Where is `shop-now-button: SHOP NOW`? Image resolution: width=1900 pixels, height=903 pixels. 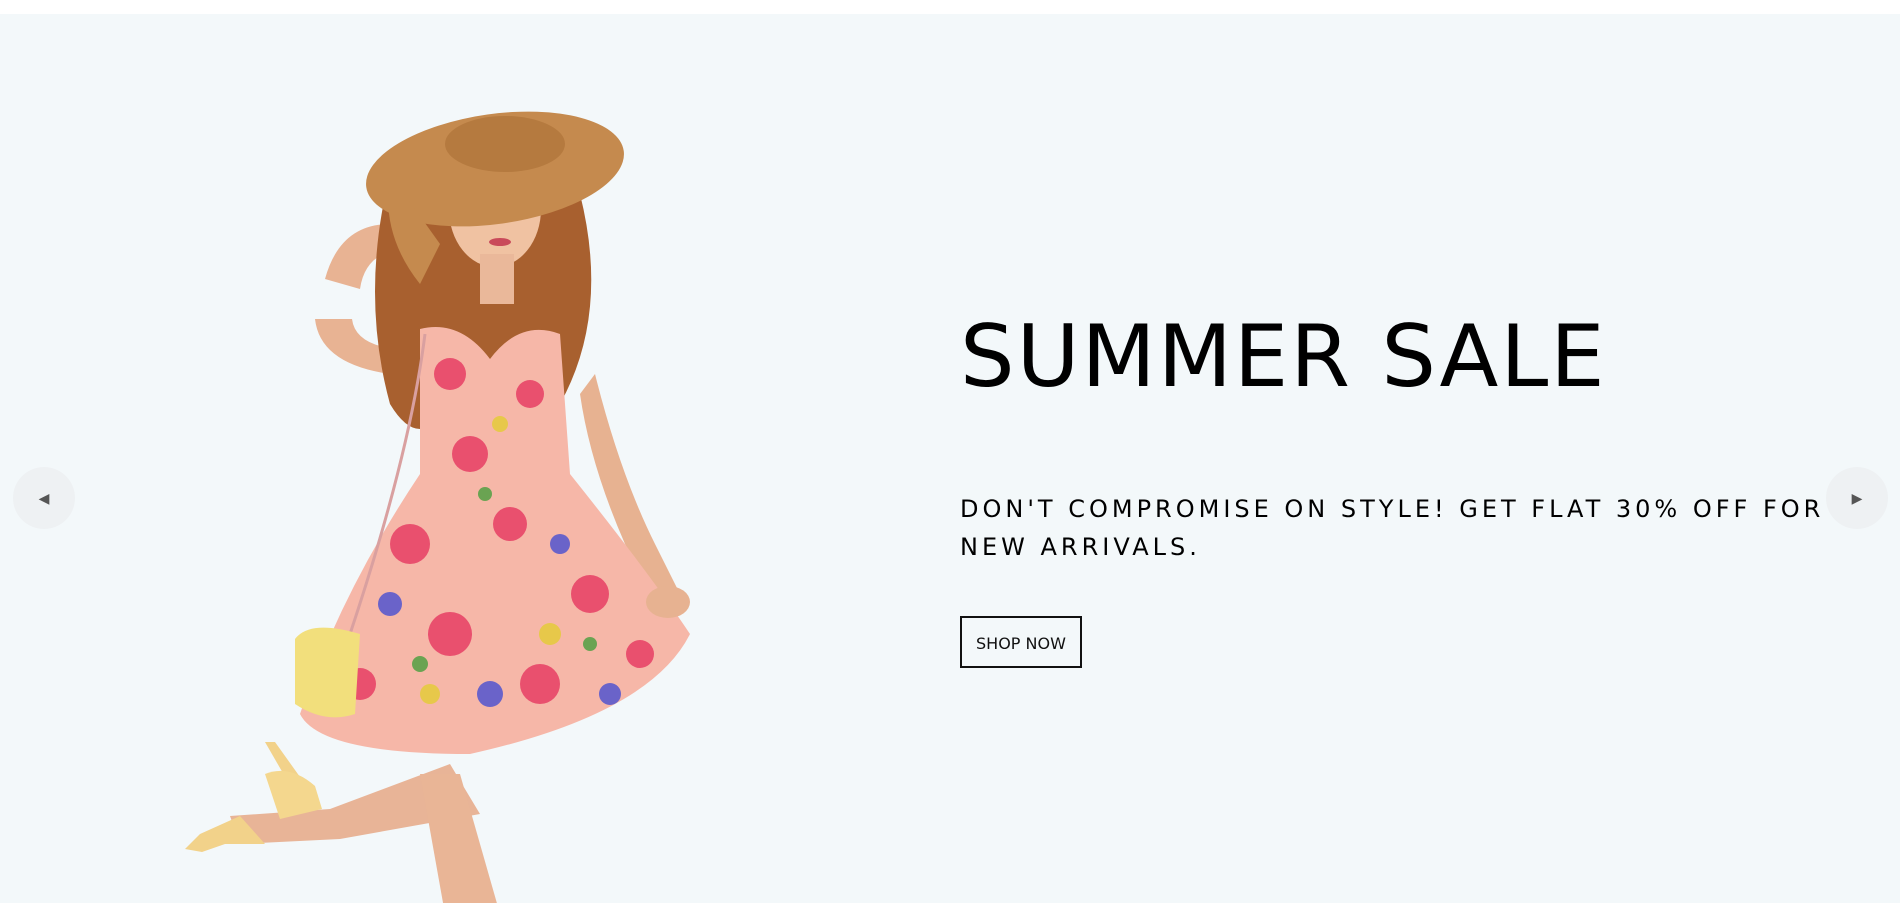
shop-now-button: SHOP NOW is located at coordinates (1021, 642).